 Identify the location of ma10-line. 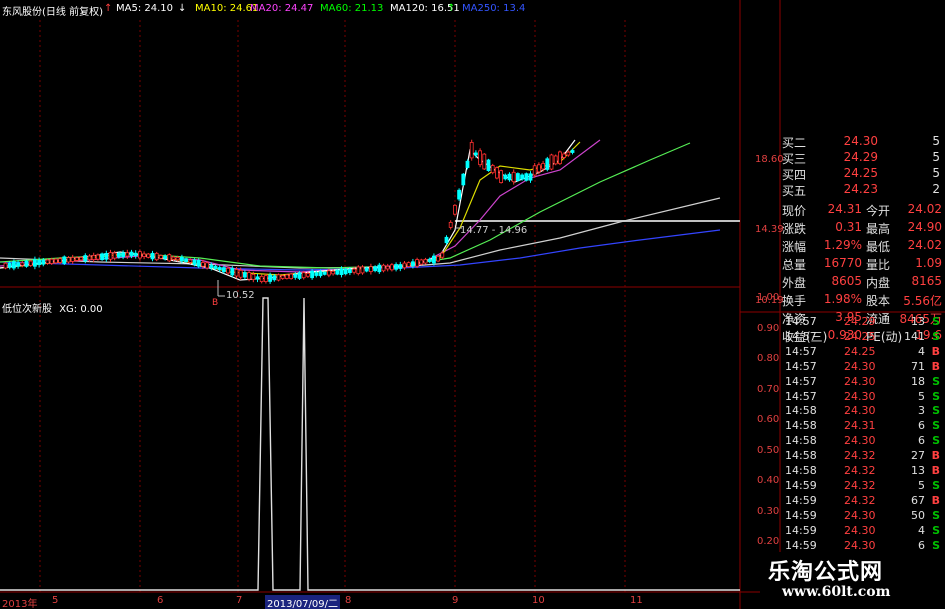
(290, 208).